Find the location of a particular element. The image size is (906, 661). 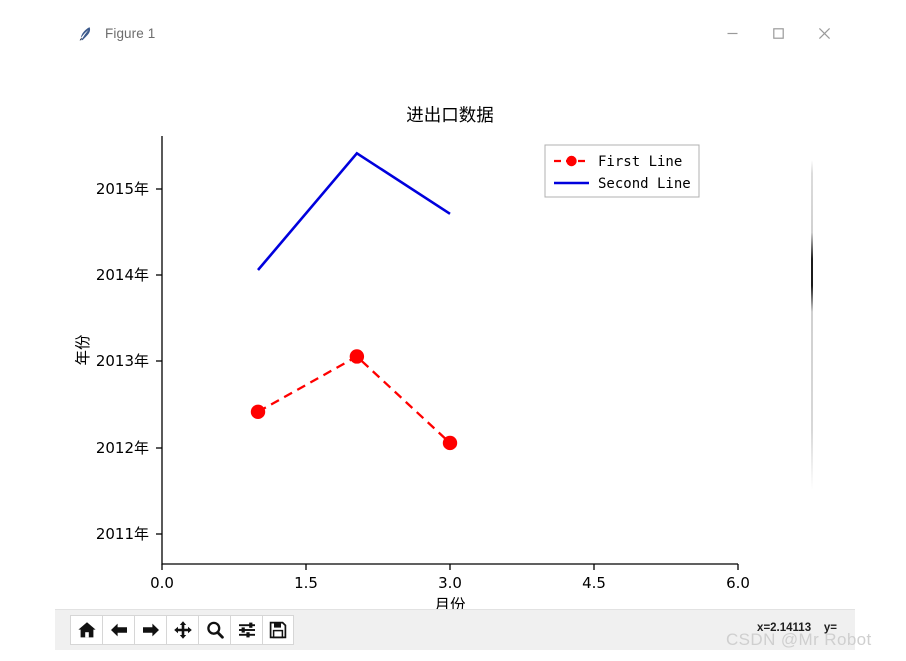

forward-button is located at coordinates (150, 630).